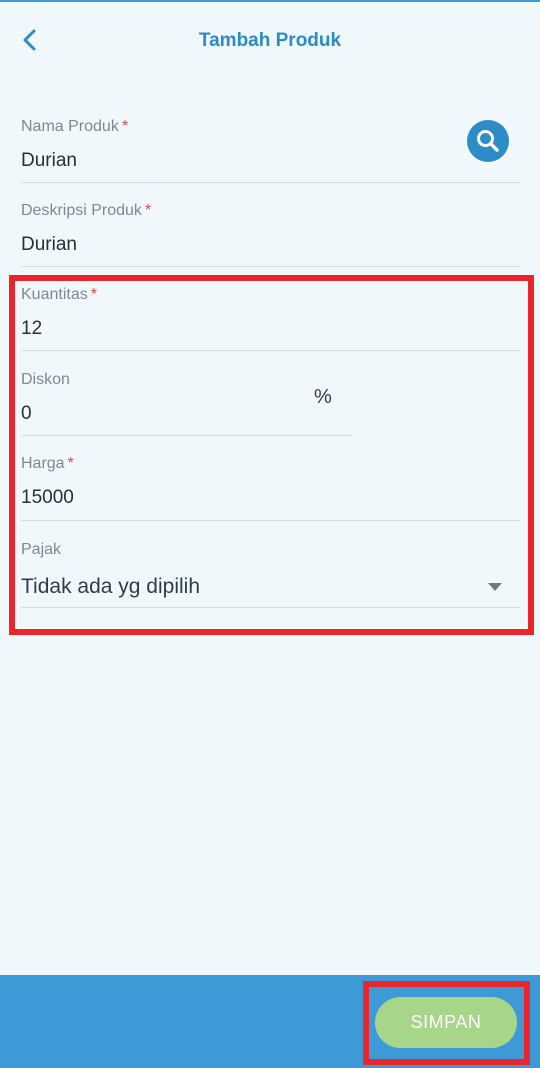 The height and width of the screenshot is (1068, 540). What do you see at coordinates (495, 587) in the screenshot?
I see `dropdown-arrow-icon` at bounding box center [495, 587].